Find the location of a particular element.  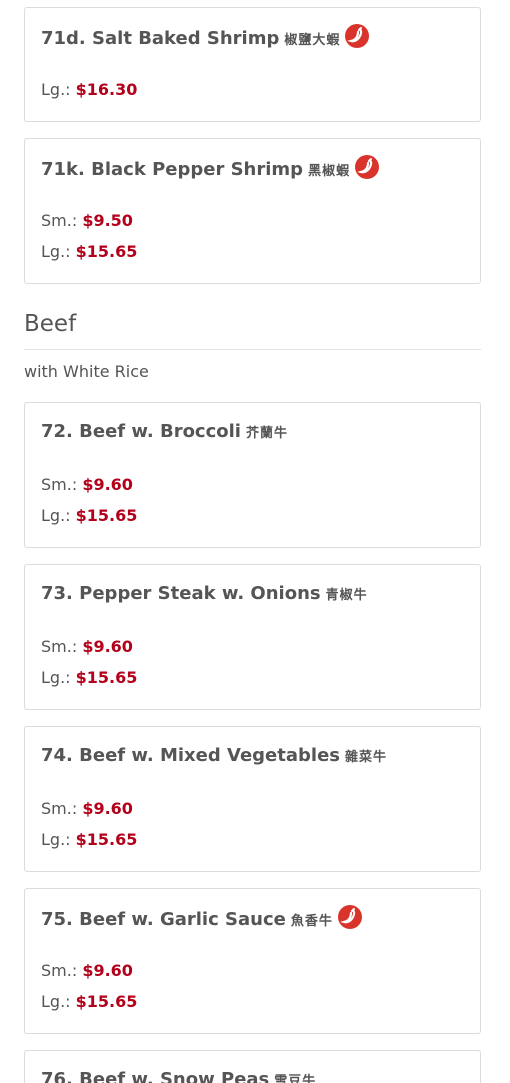

menu-item-chinese-name: 芥蘭牛 is located at coordinates (266, 433).